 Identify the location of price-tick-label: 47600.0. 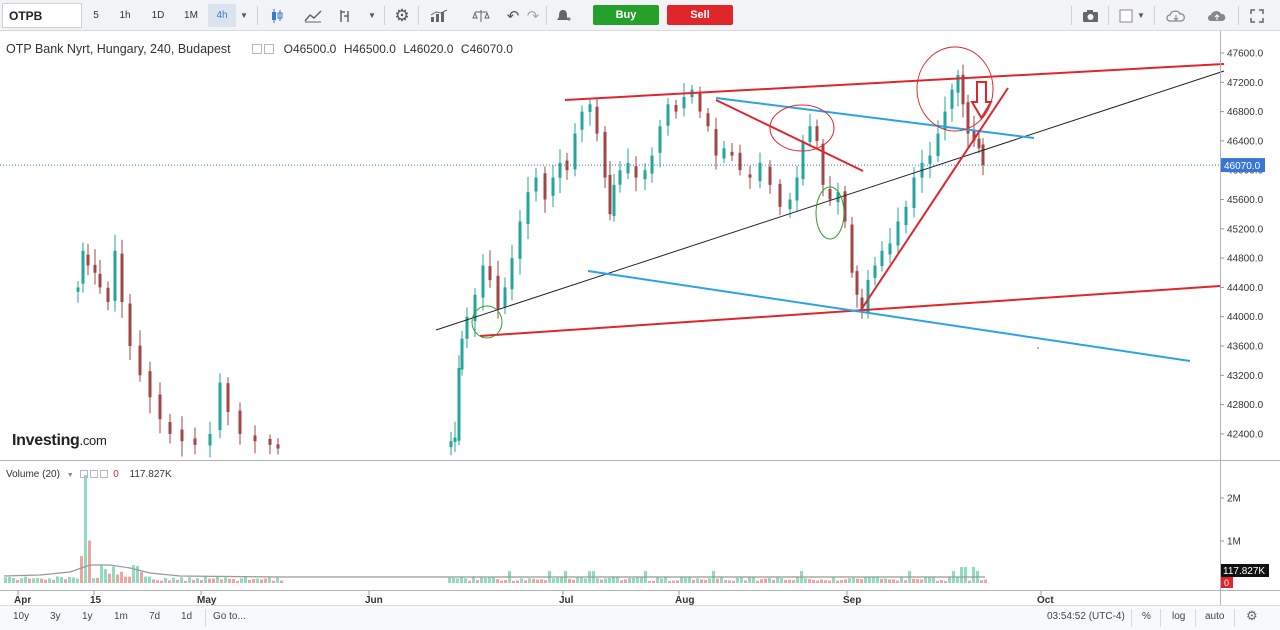
(1245, 54).